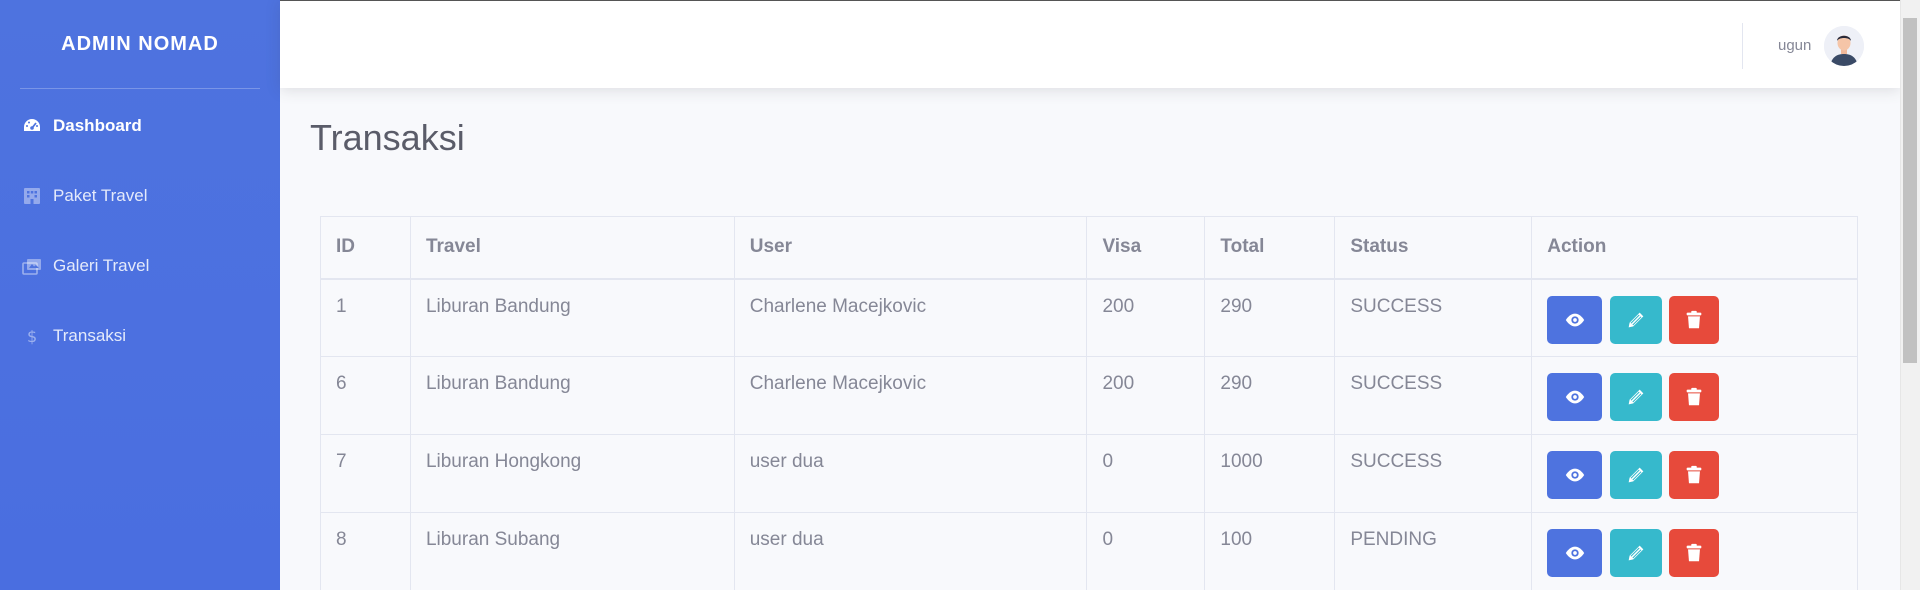  Describe the element at coordinates (1433, 551) in the screenshot. I see `cell-status: PENDING` at that location.